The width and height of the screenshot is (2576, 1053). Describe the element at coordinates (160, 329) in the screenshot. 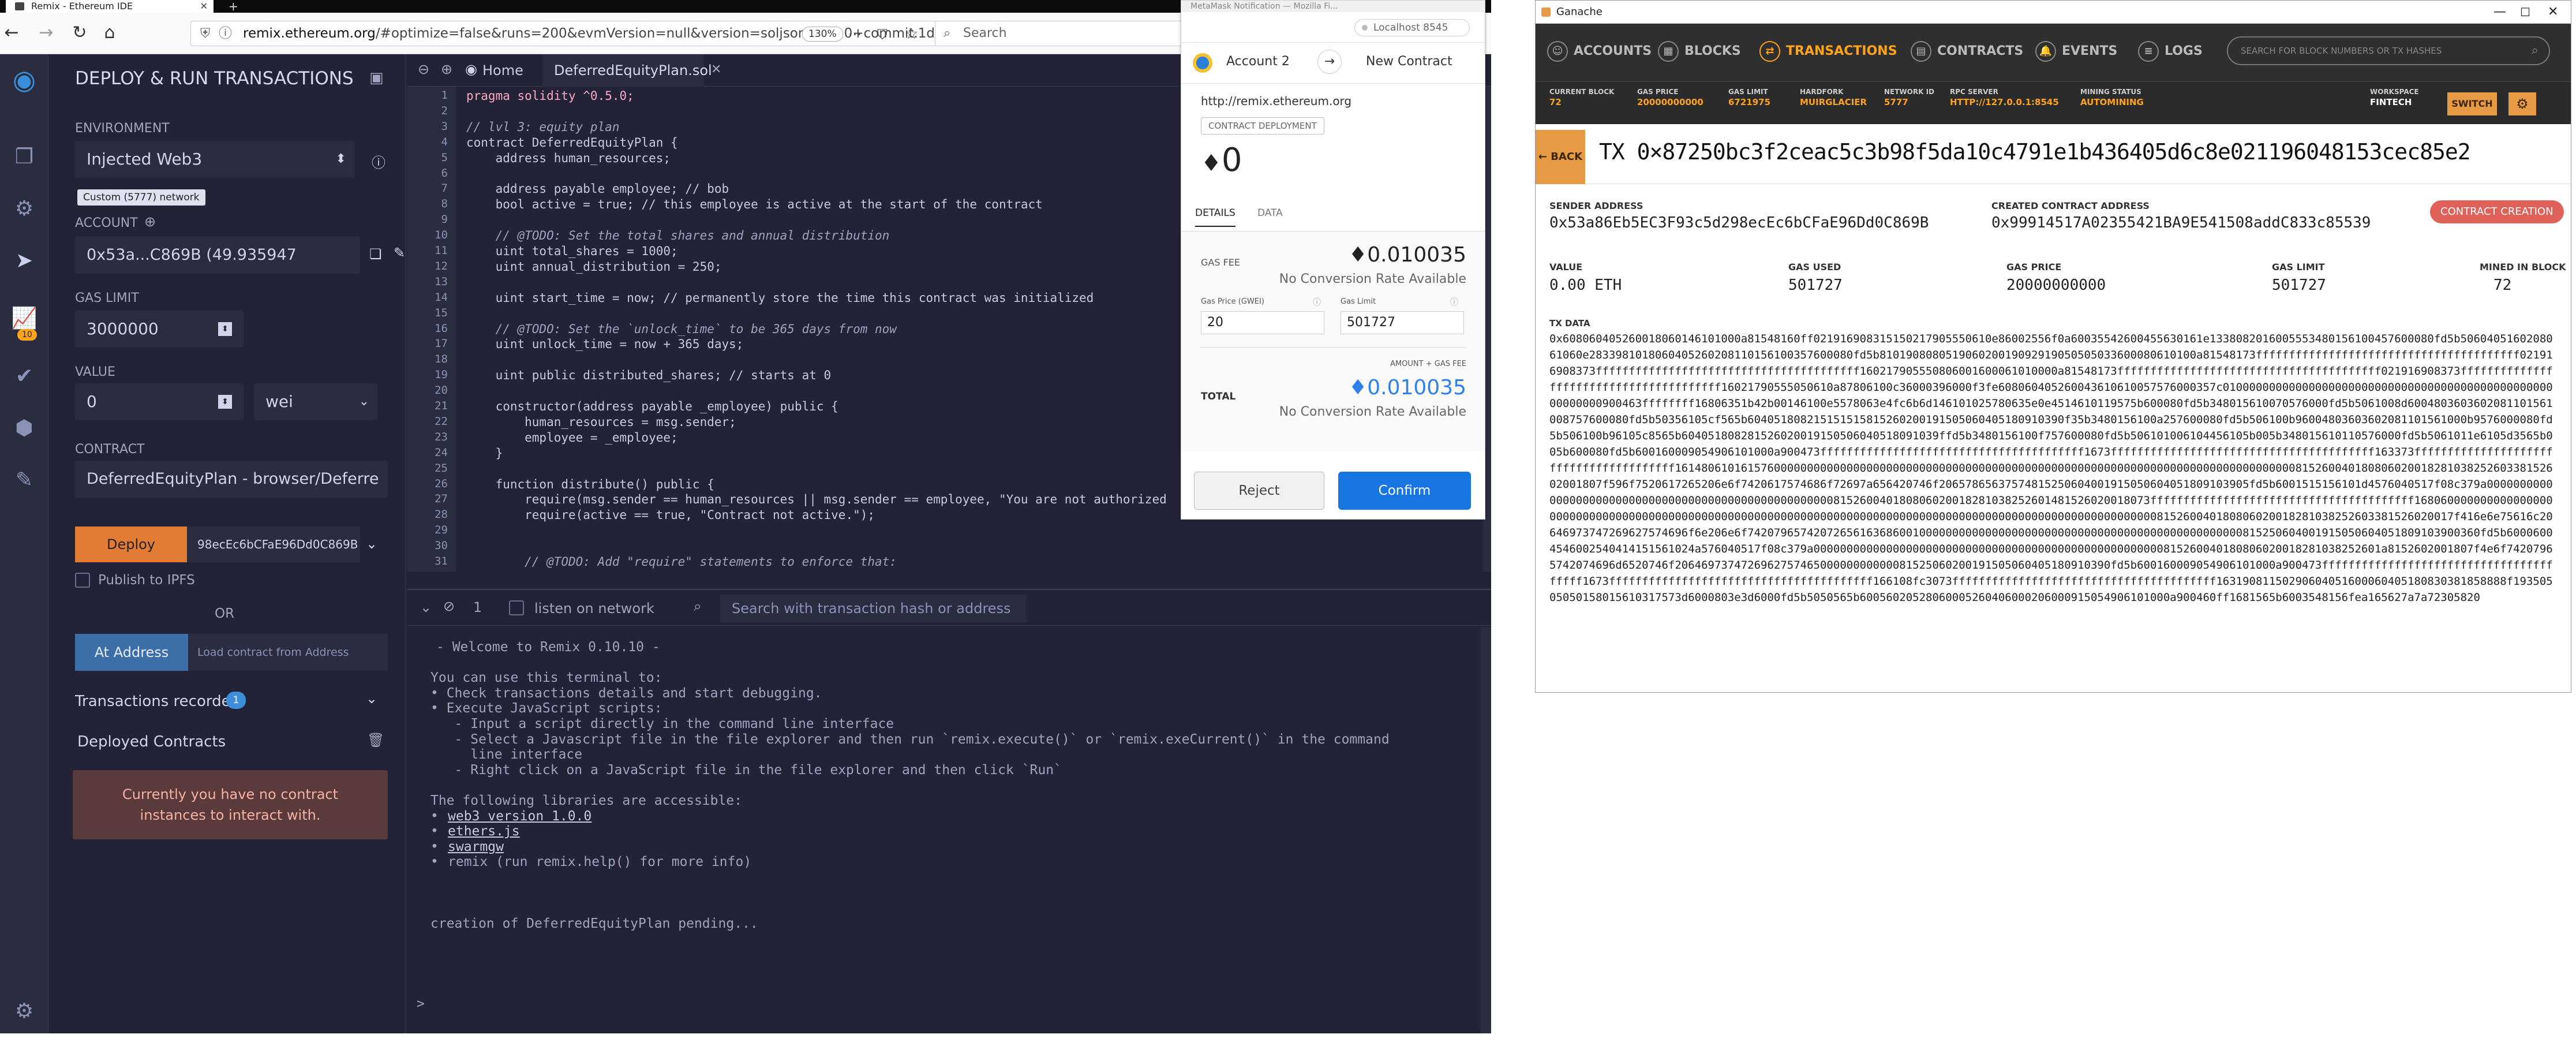

I see `gas-limit-input: 3000000 ⬍` at that location.